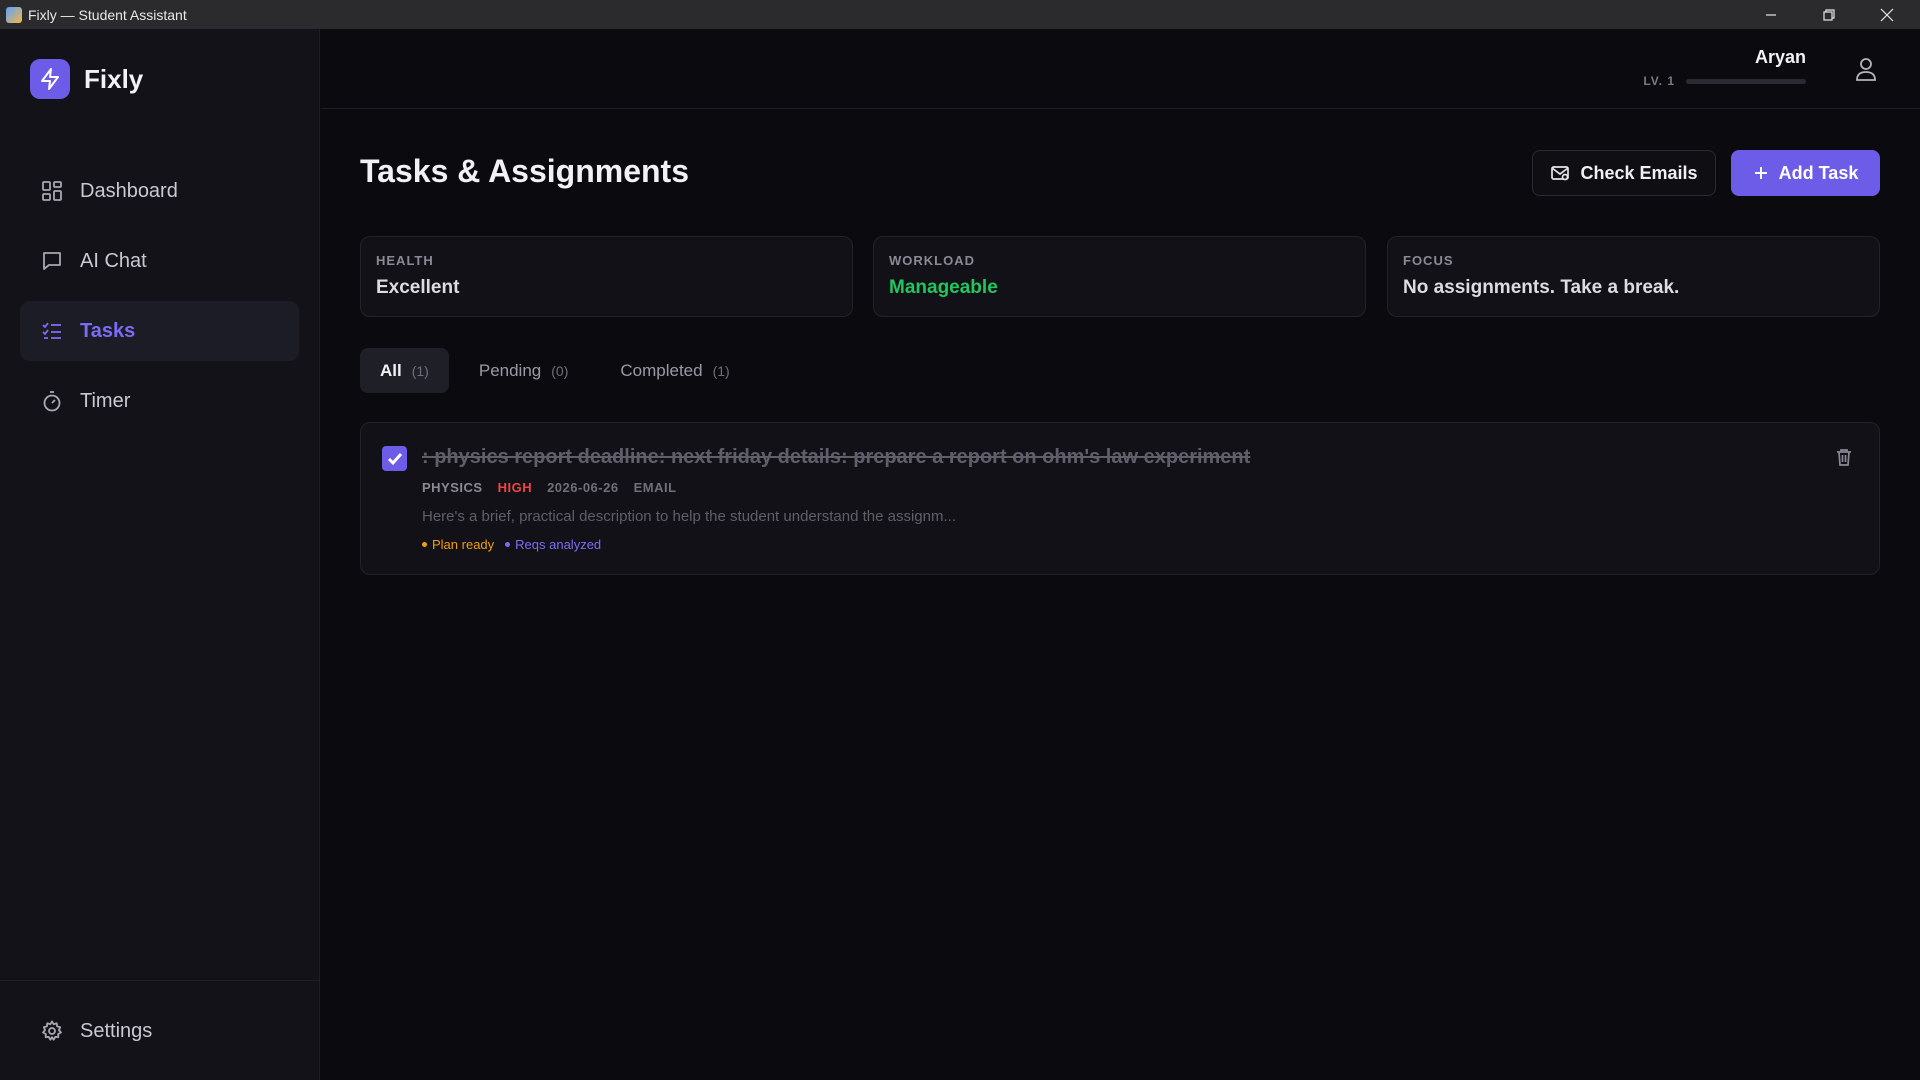 The height and width of the screenshot is (1080, 1920). What do you see at coordinates (129, 190) in the screenshot?
I see `sidebar-item-label: Dashboard` at bounding box center [129, 190].